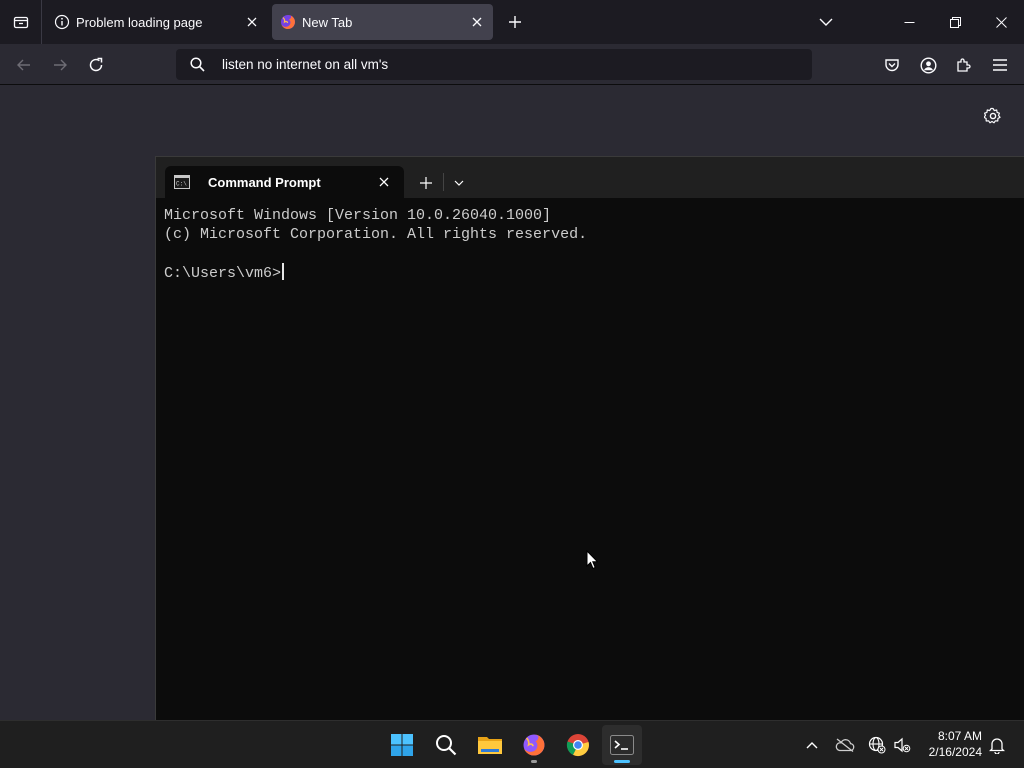  I want to click on command-prompt-icon: C:\, so click(182, 182).